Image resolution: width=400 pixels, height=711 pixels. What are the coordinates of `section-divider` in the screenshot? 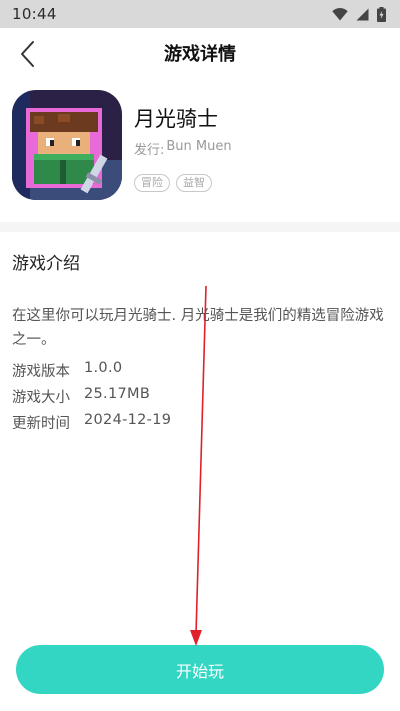 It's located at (200, 227).